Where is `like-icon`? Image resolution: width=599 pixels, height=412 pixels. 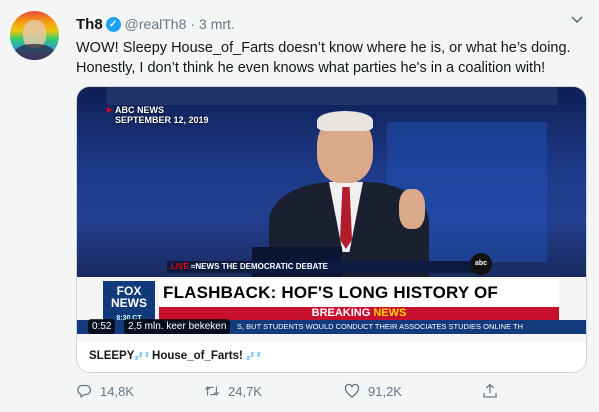
like-icon is located at coordinates (352, 391).